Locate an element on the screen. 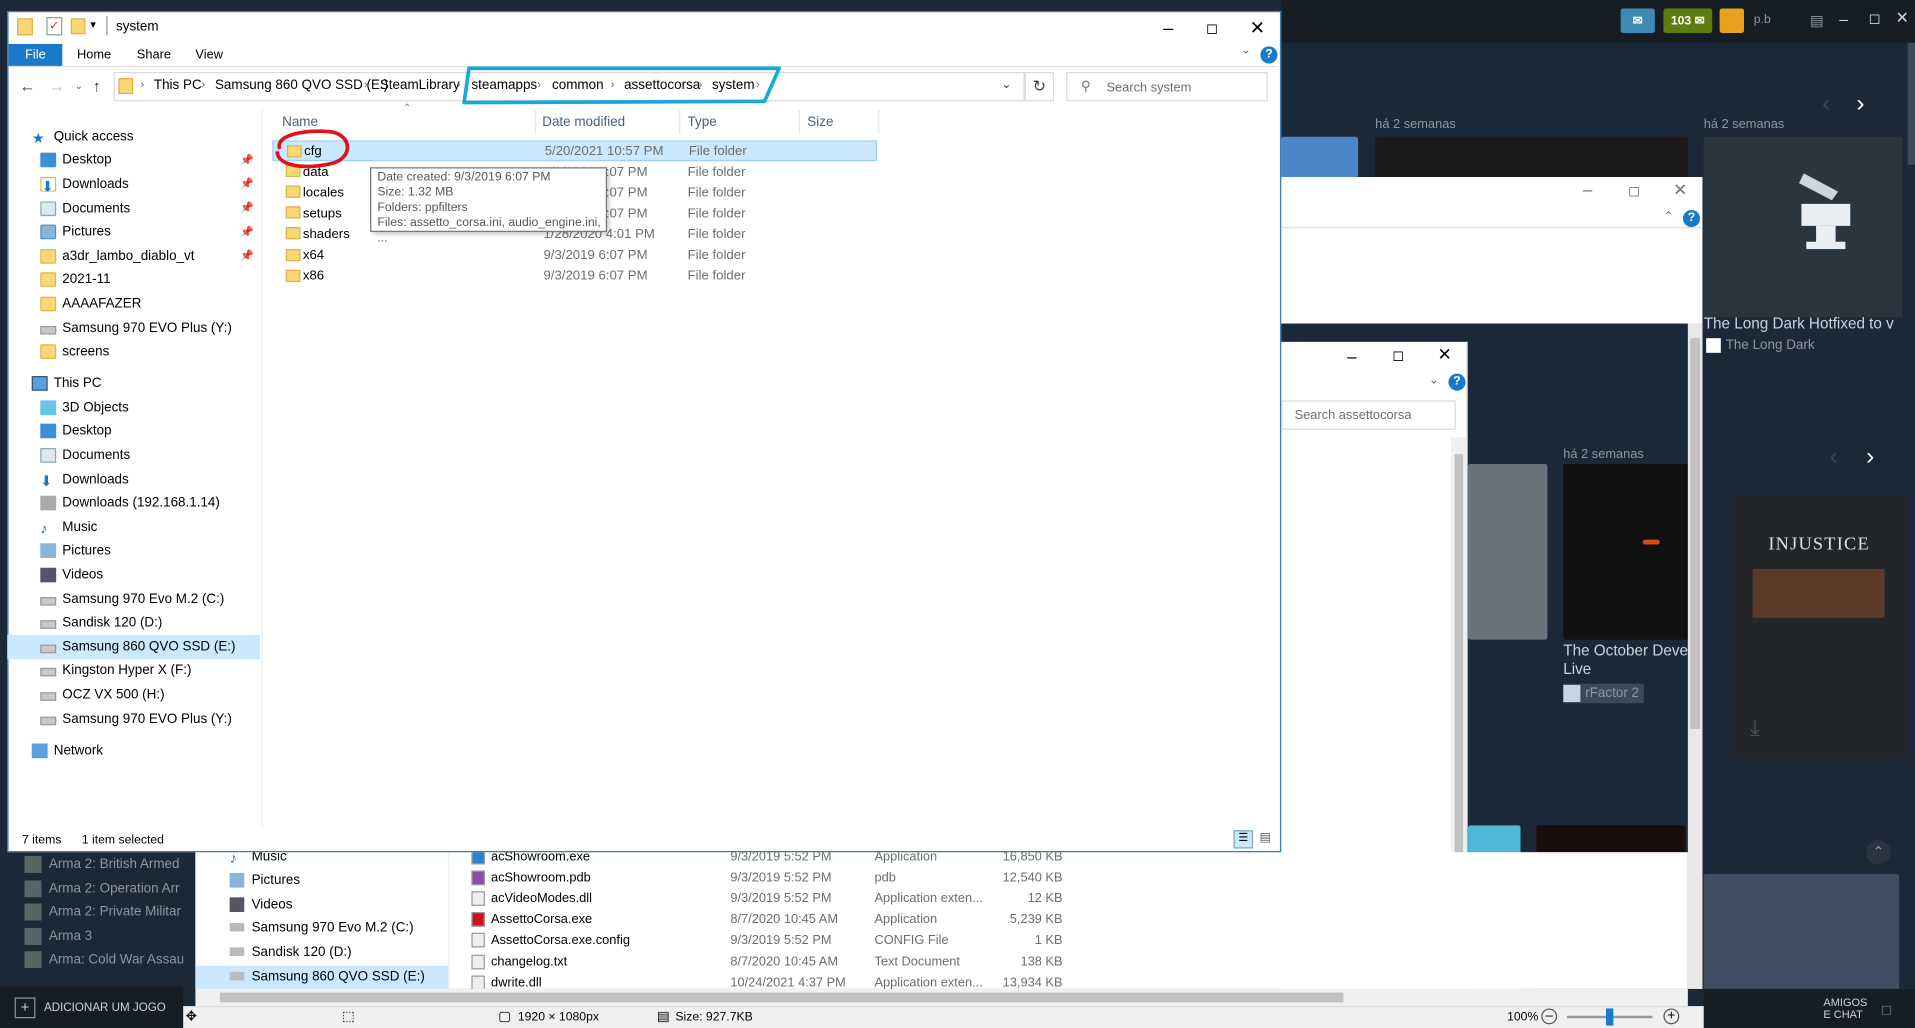 The width and height of the screenshot is (1915, 1028). breadcrumb-item: This PC is located at coordinates (178, 85).